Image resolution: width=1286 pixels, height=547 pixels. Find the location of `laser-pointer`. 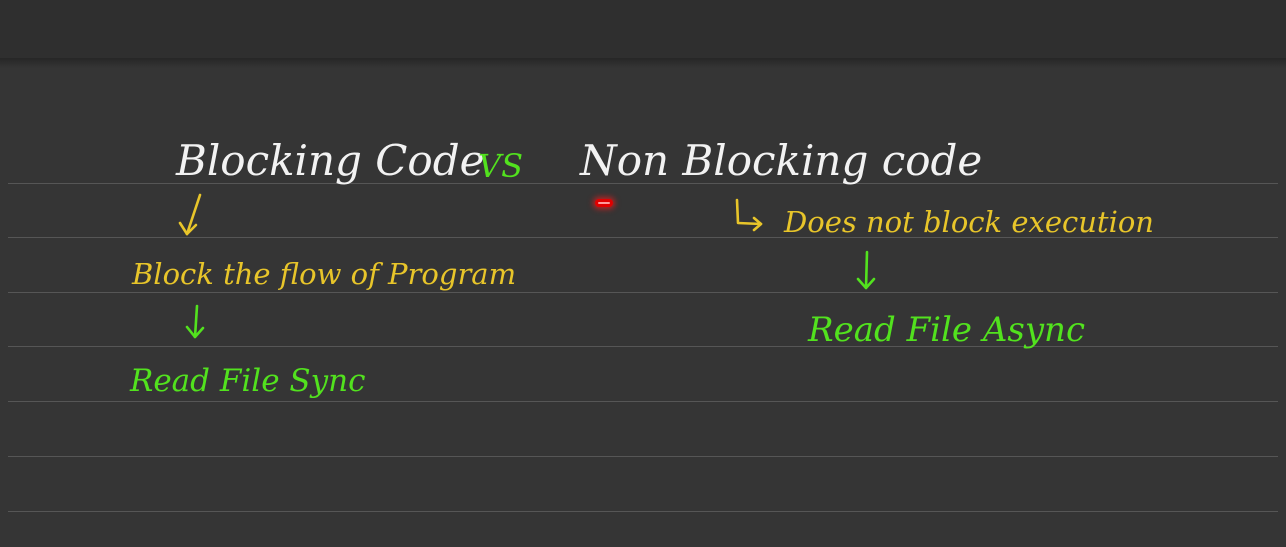

laser-pointer is located at coordinates (604, 203).